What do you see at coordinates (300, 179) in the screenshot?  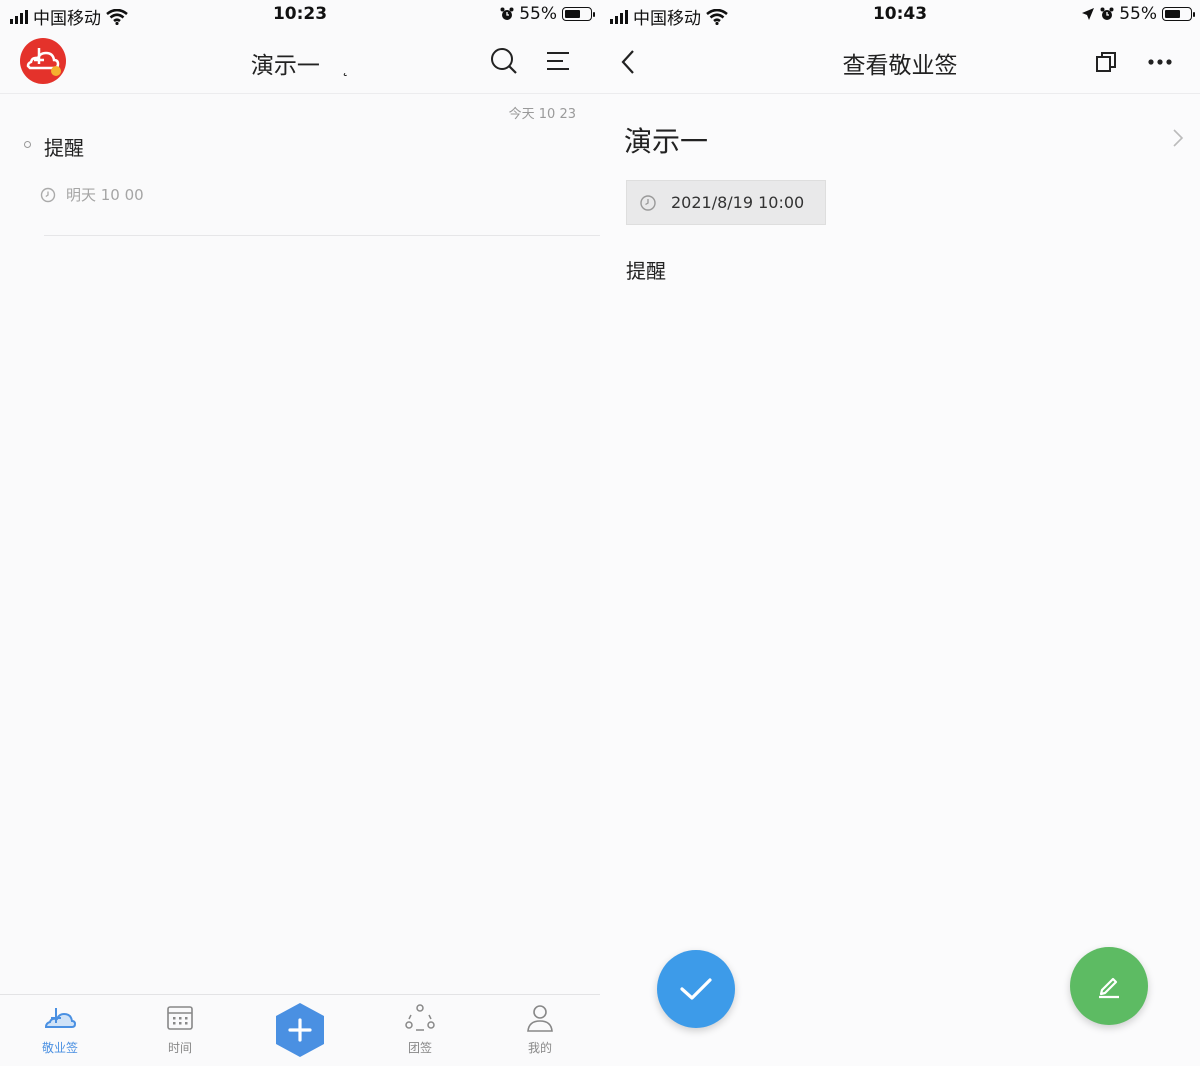 I see `list-item: 提醒 明天 10 00` at bounding box center [300, 179].